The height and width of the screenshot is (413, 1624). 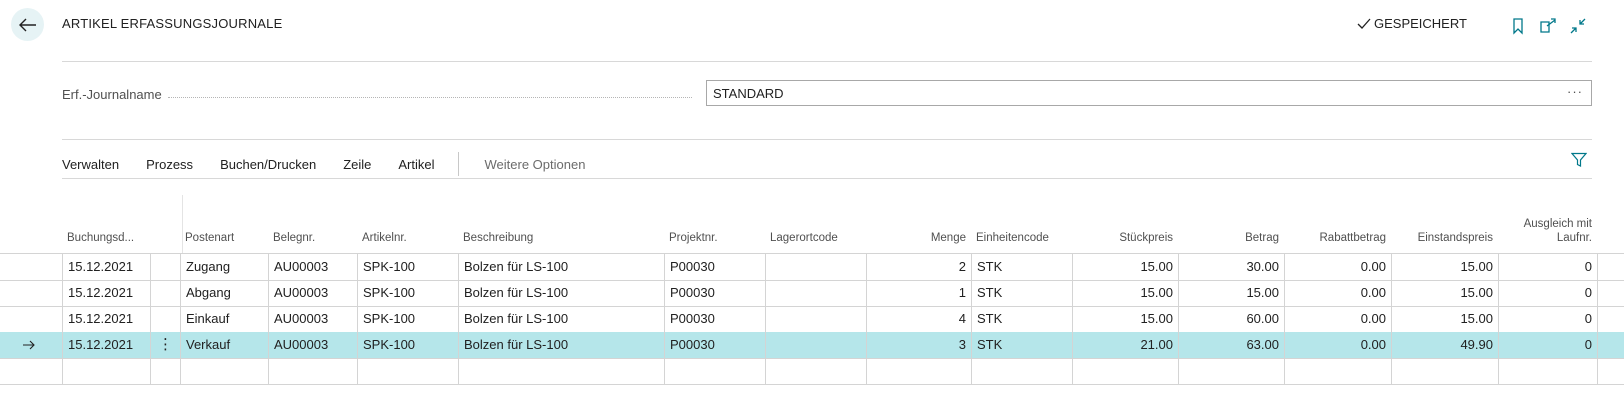 I want to click on bookmark-icon, so click(x=1518, y=26).